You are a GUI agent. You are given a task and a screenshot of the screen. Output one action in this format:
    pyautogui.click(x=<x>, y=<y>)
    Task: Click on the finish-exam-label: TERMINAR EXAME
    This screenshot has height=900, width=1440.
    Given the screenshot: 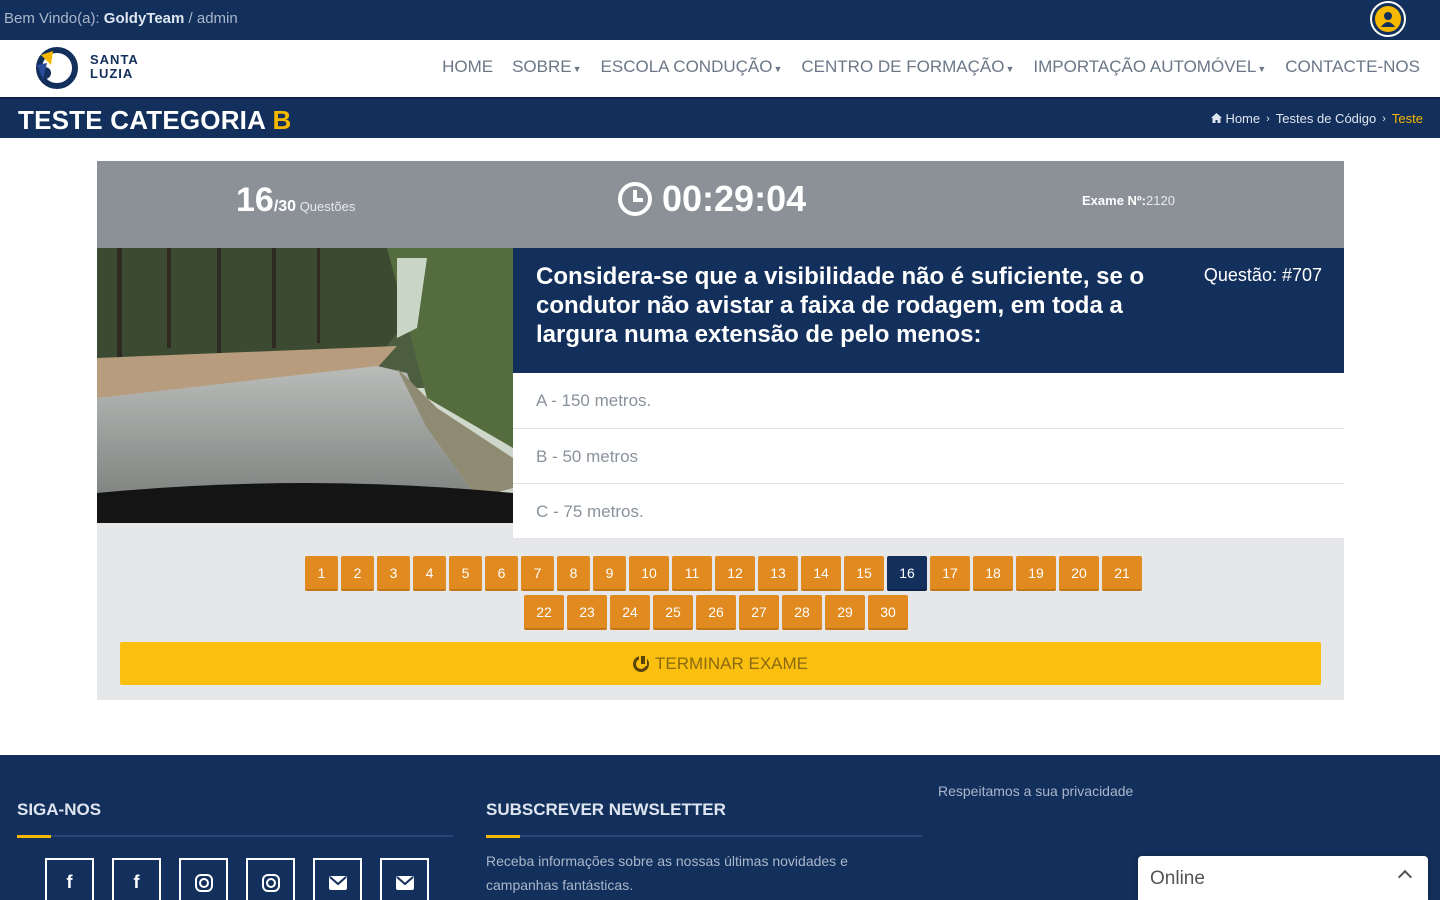 What is the action you would take?
    pyautogui.click(x=731, y=663)
    